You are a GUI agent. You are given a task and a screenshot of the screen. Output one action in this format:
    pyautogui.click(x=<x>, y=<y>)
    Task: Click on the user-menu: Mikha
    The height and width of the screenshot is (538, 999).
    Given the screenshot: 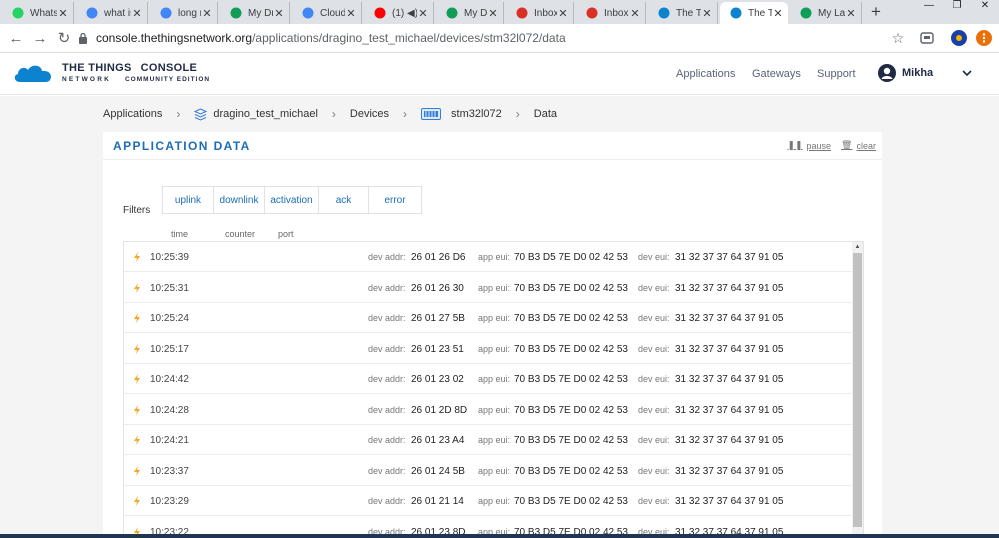 What is the action you would take?
    pyautogui.click(x=905, y=73)
    